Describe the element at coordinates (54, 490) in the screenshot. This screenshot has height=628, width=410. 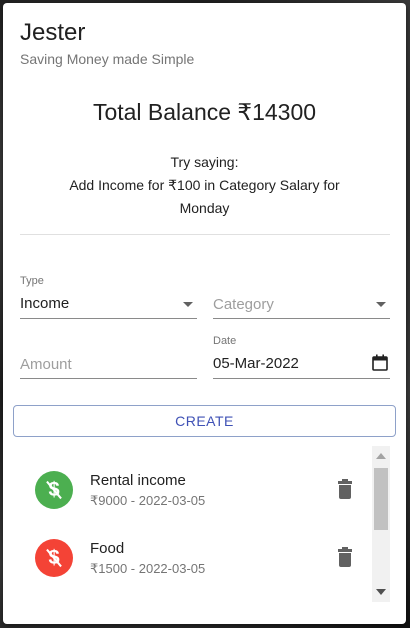
I see `income-icon: $` at that location.